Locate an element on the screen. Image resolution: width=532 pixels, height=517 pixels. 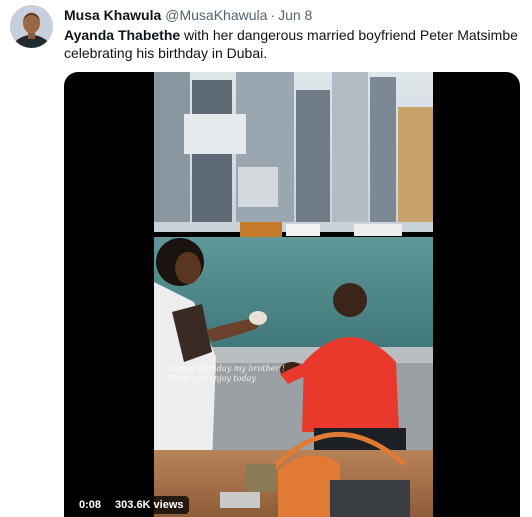
tweet-header: Musa Khawula @MusaKhawula · Jun 8 is located at coordinates (188, 15).